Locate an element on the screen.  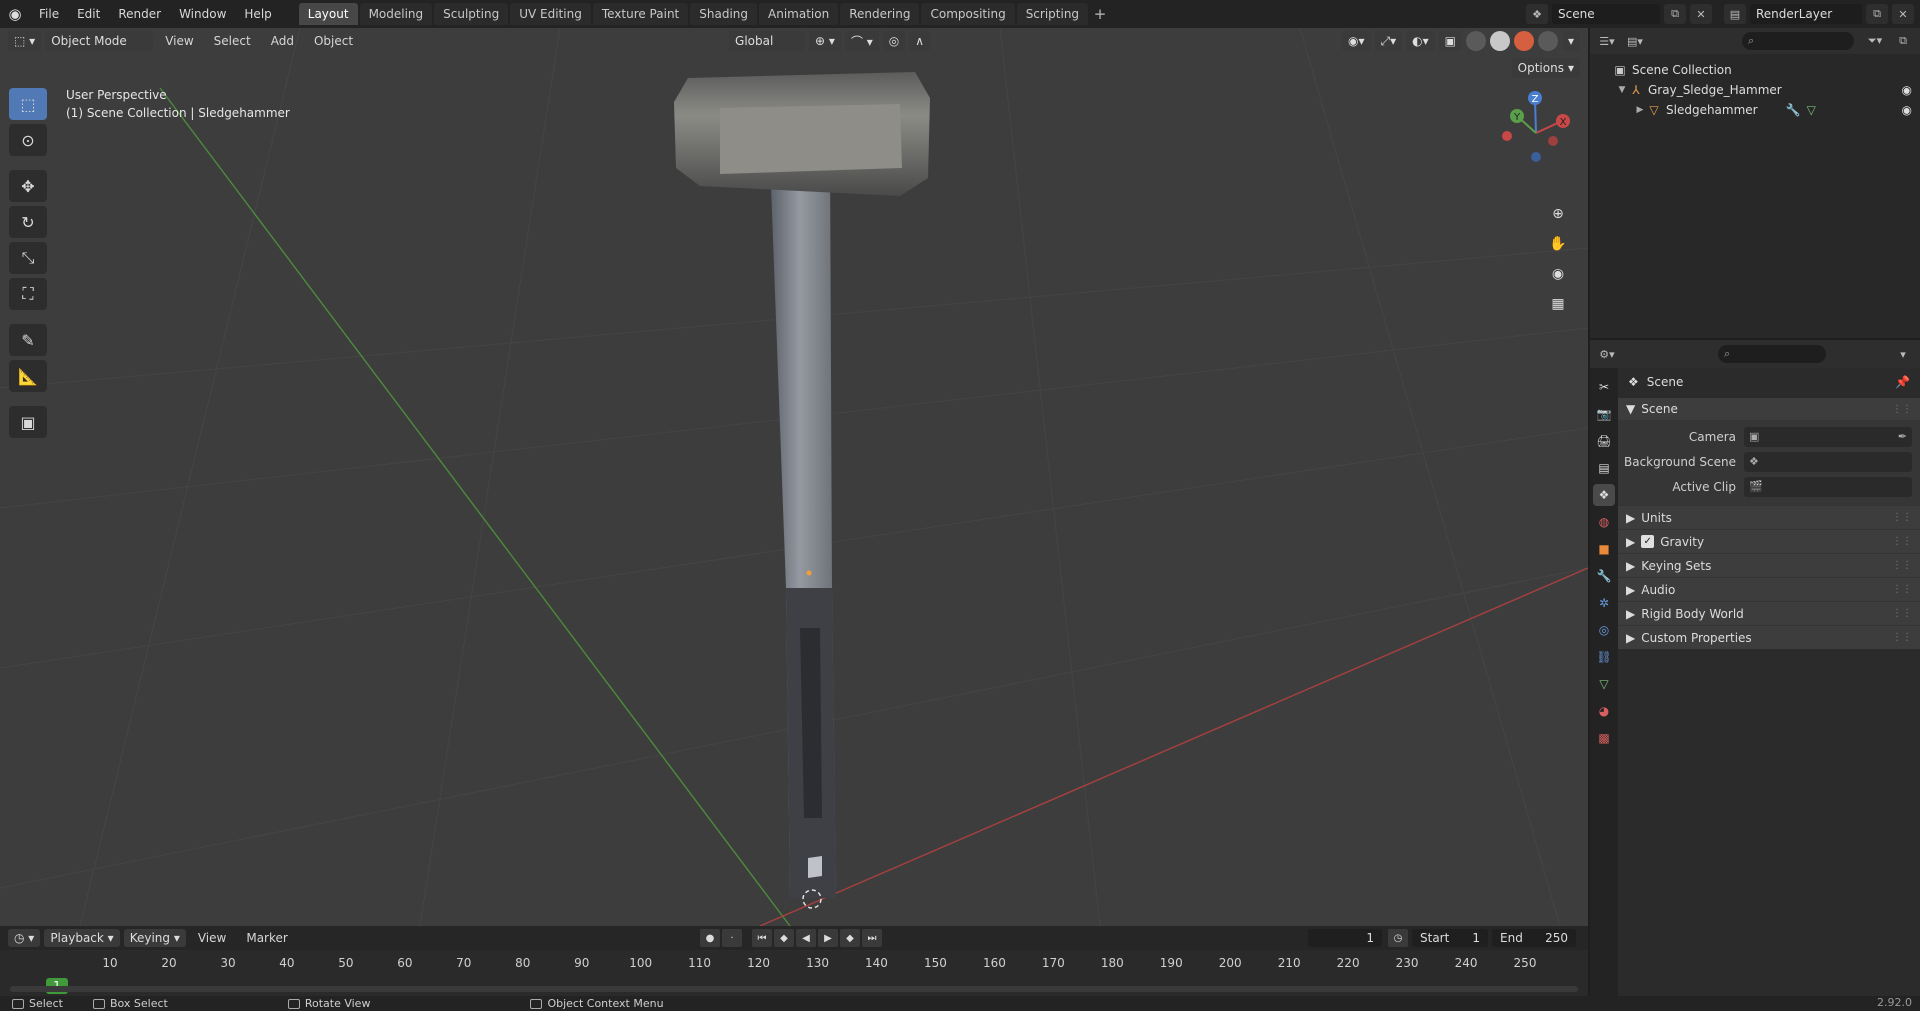
timeline-view-menu: View is located at coordinates (212, 938).